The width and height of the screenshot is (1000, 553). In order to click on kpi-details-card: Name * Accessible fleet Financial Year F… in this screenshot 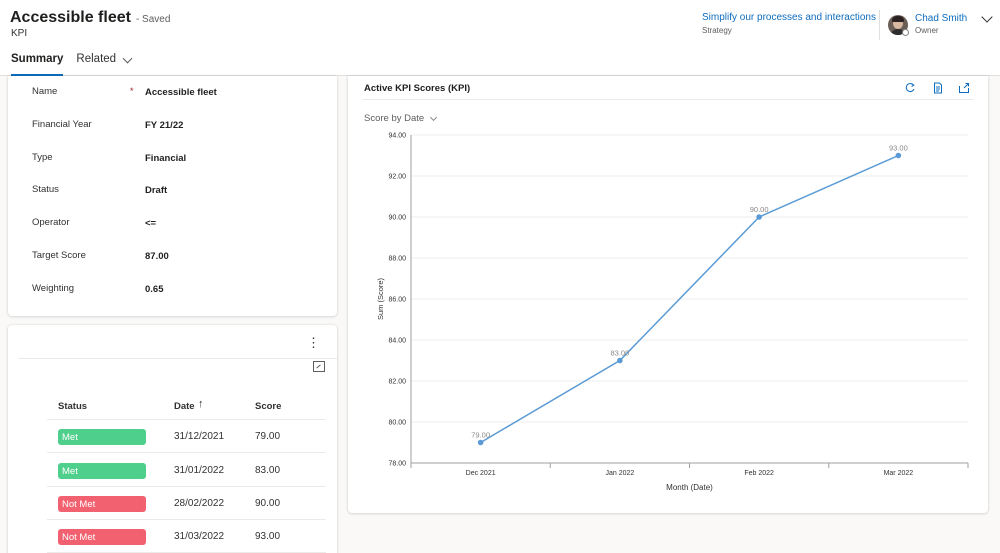, I will do `click(172, 196)`.